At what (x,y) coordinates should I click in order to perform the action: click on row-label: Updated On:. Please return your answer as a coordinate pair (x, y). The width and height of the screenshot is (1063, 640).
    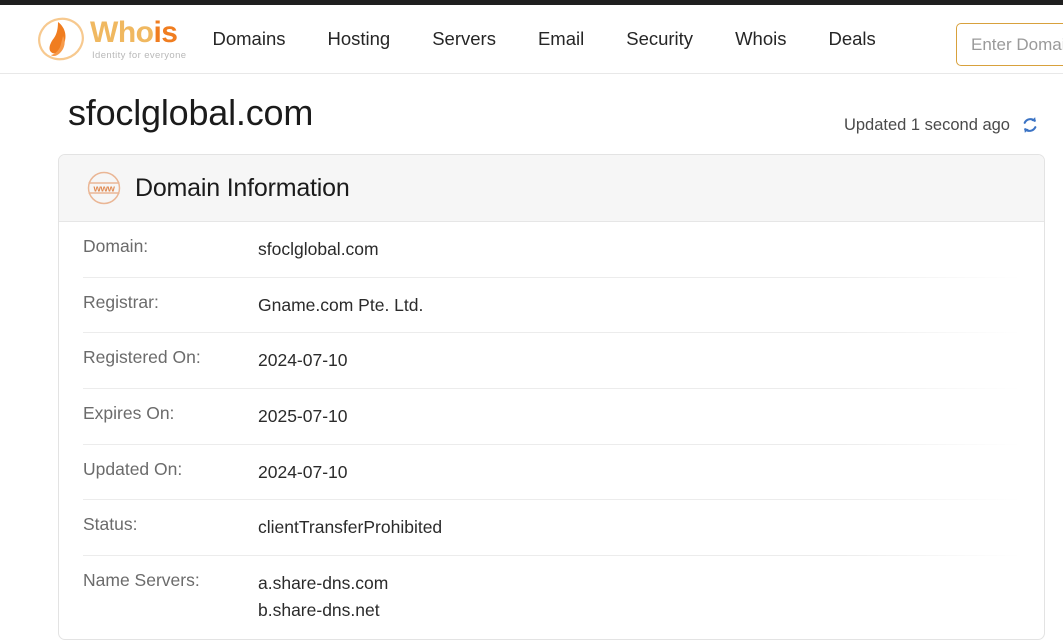
    Looking at the image, I should click on (133, 468).